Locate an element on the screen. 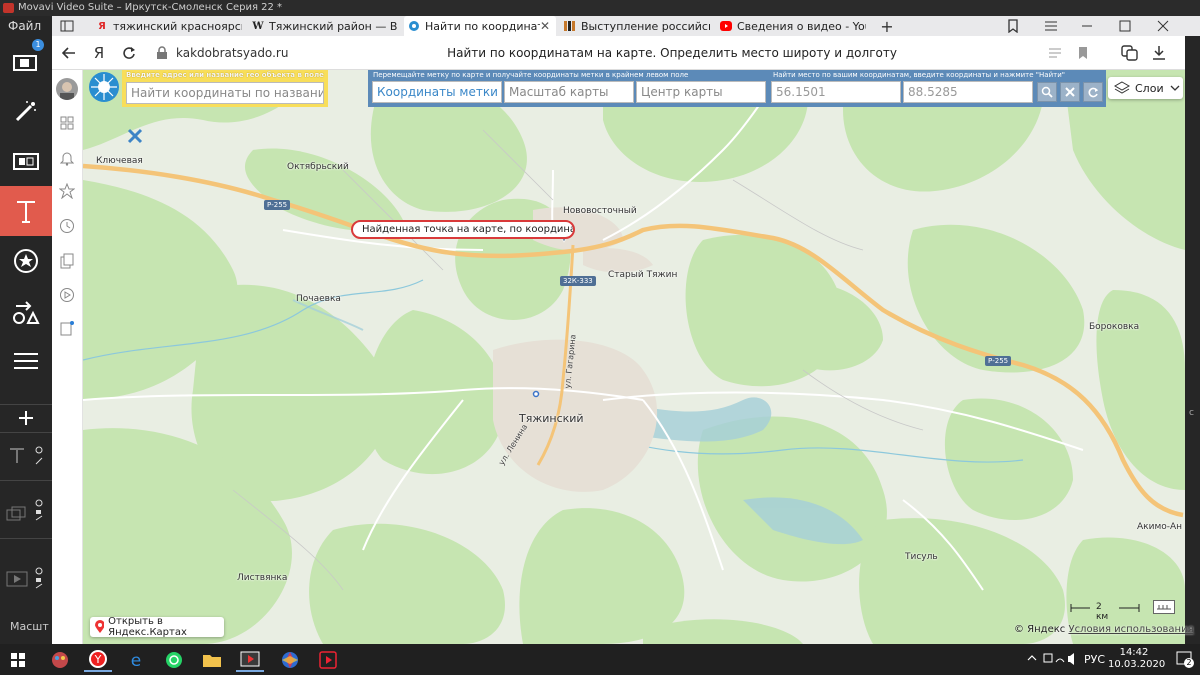 The height and width of the screenshot is (675, 1200). movavi-tool-rail: 1 Масшт is located at coordinates (36, 340).